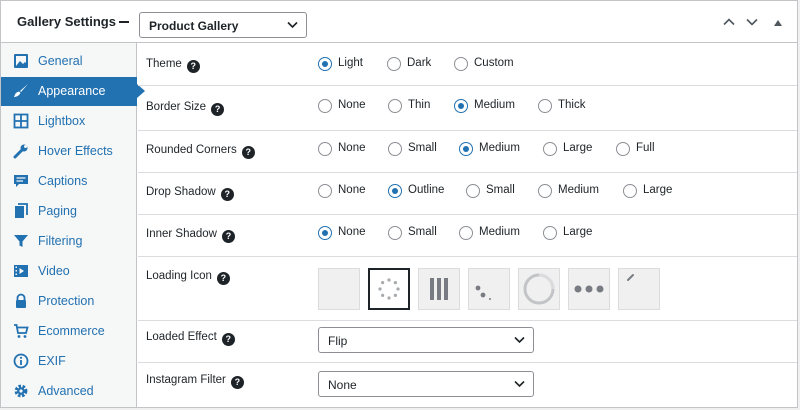 The image size is (800, 410). Describe the element at coordinates (21, 61) in the screenshot. I see `image-icon` at that location.